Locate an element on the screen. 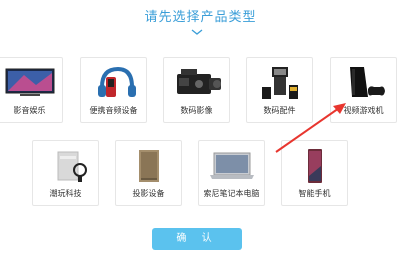 The image size is (401, 254). headphones-icon is located at coordinates (113, 83).